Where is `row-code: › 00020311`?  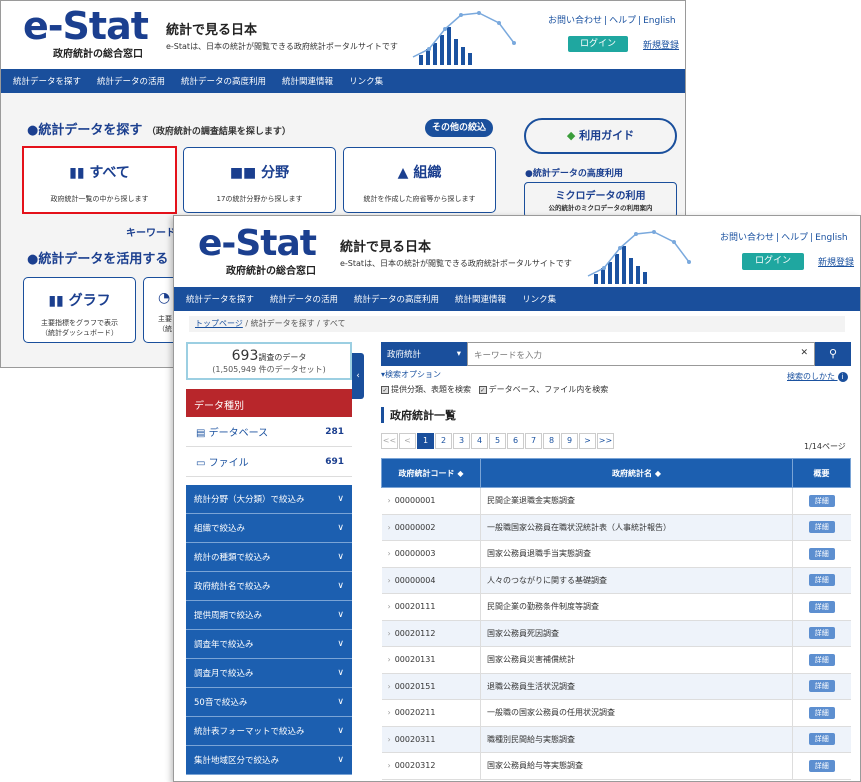 row-code: › 00020311 is located at coordinates (431, 739).